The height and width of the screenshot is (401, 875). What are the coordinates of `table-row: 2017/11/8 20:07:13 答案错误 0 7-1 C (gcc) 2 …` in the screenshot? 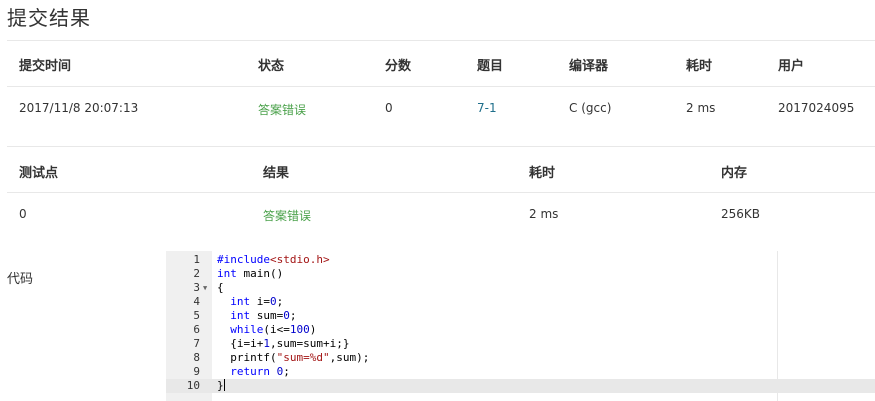 It's located at (437, 110).